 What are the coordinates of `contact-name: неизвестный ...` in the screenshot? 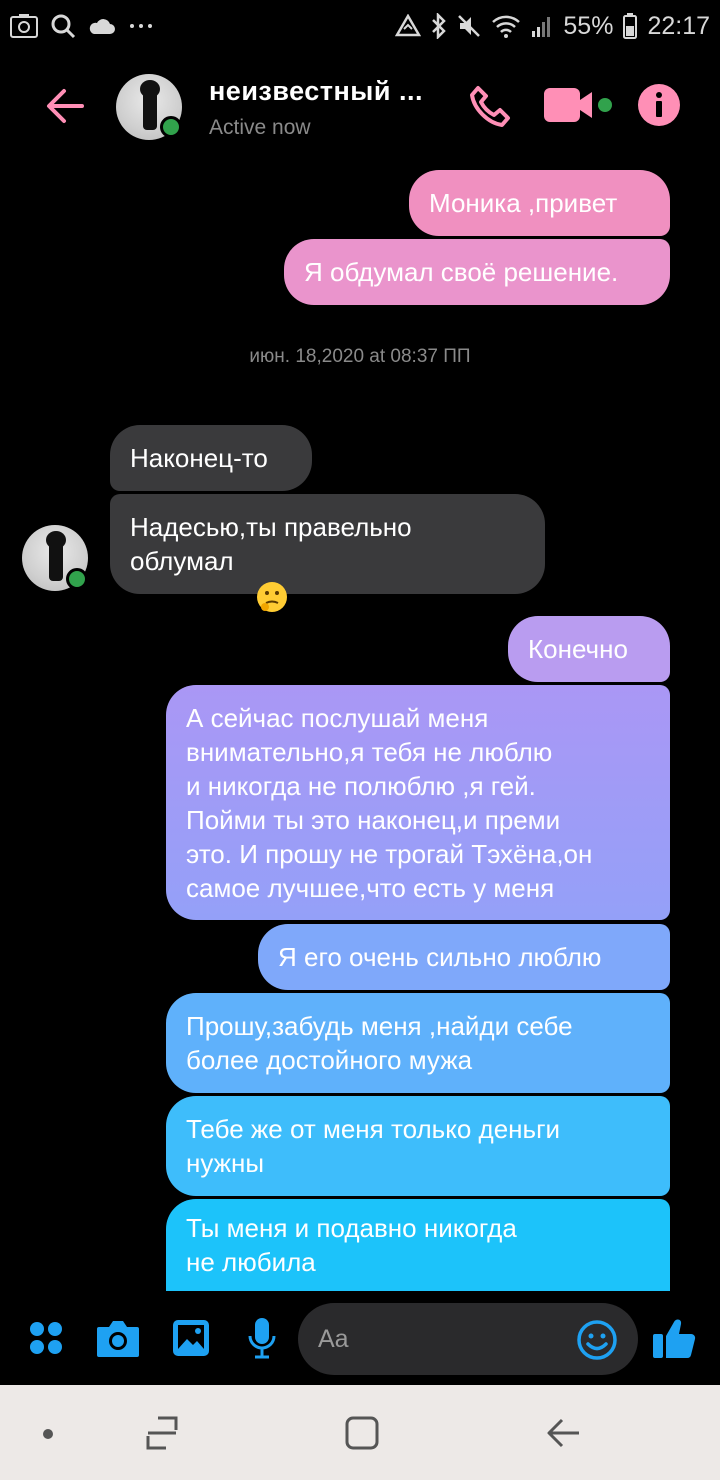 It's located at (316, 91).